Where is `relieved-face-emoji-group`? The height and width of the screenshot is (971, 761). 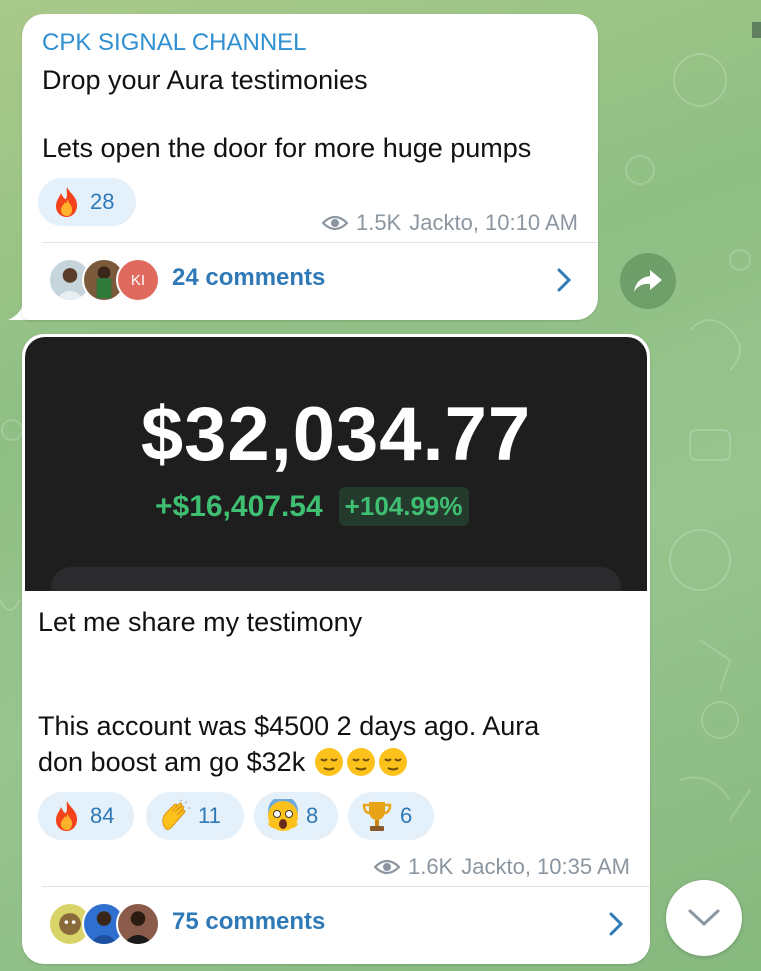 relieved-face-emoji-group is located at coordinates (361, 762).